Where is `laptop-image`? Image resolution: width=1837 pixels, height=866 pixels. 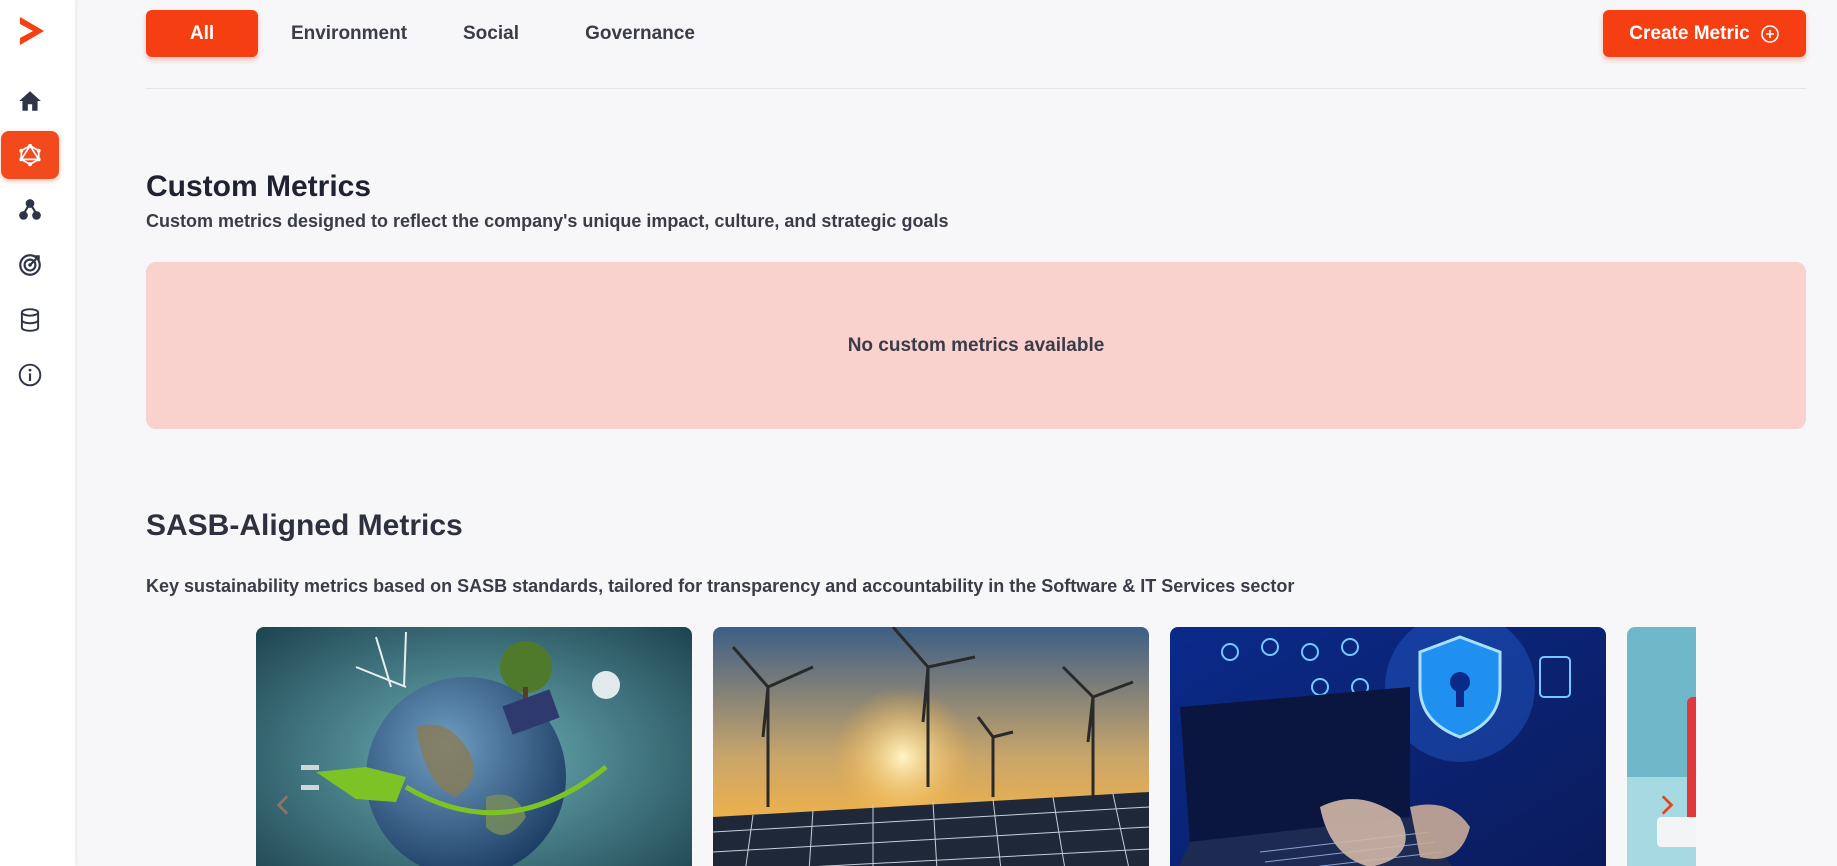 laptop-image is located at coordinates (1661, 746).